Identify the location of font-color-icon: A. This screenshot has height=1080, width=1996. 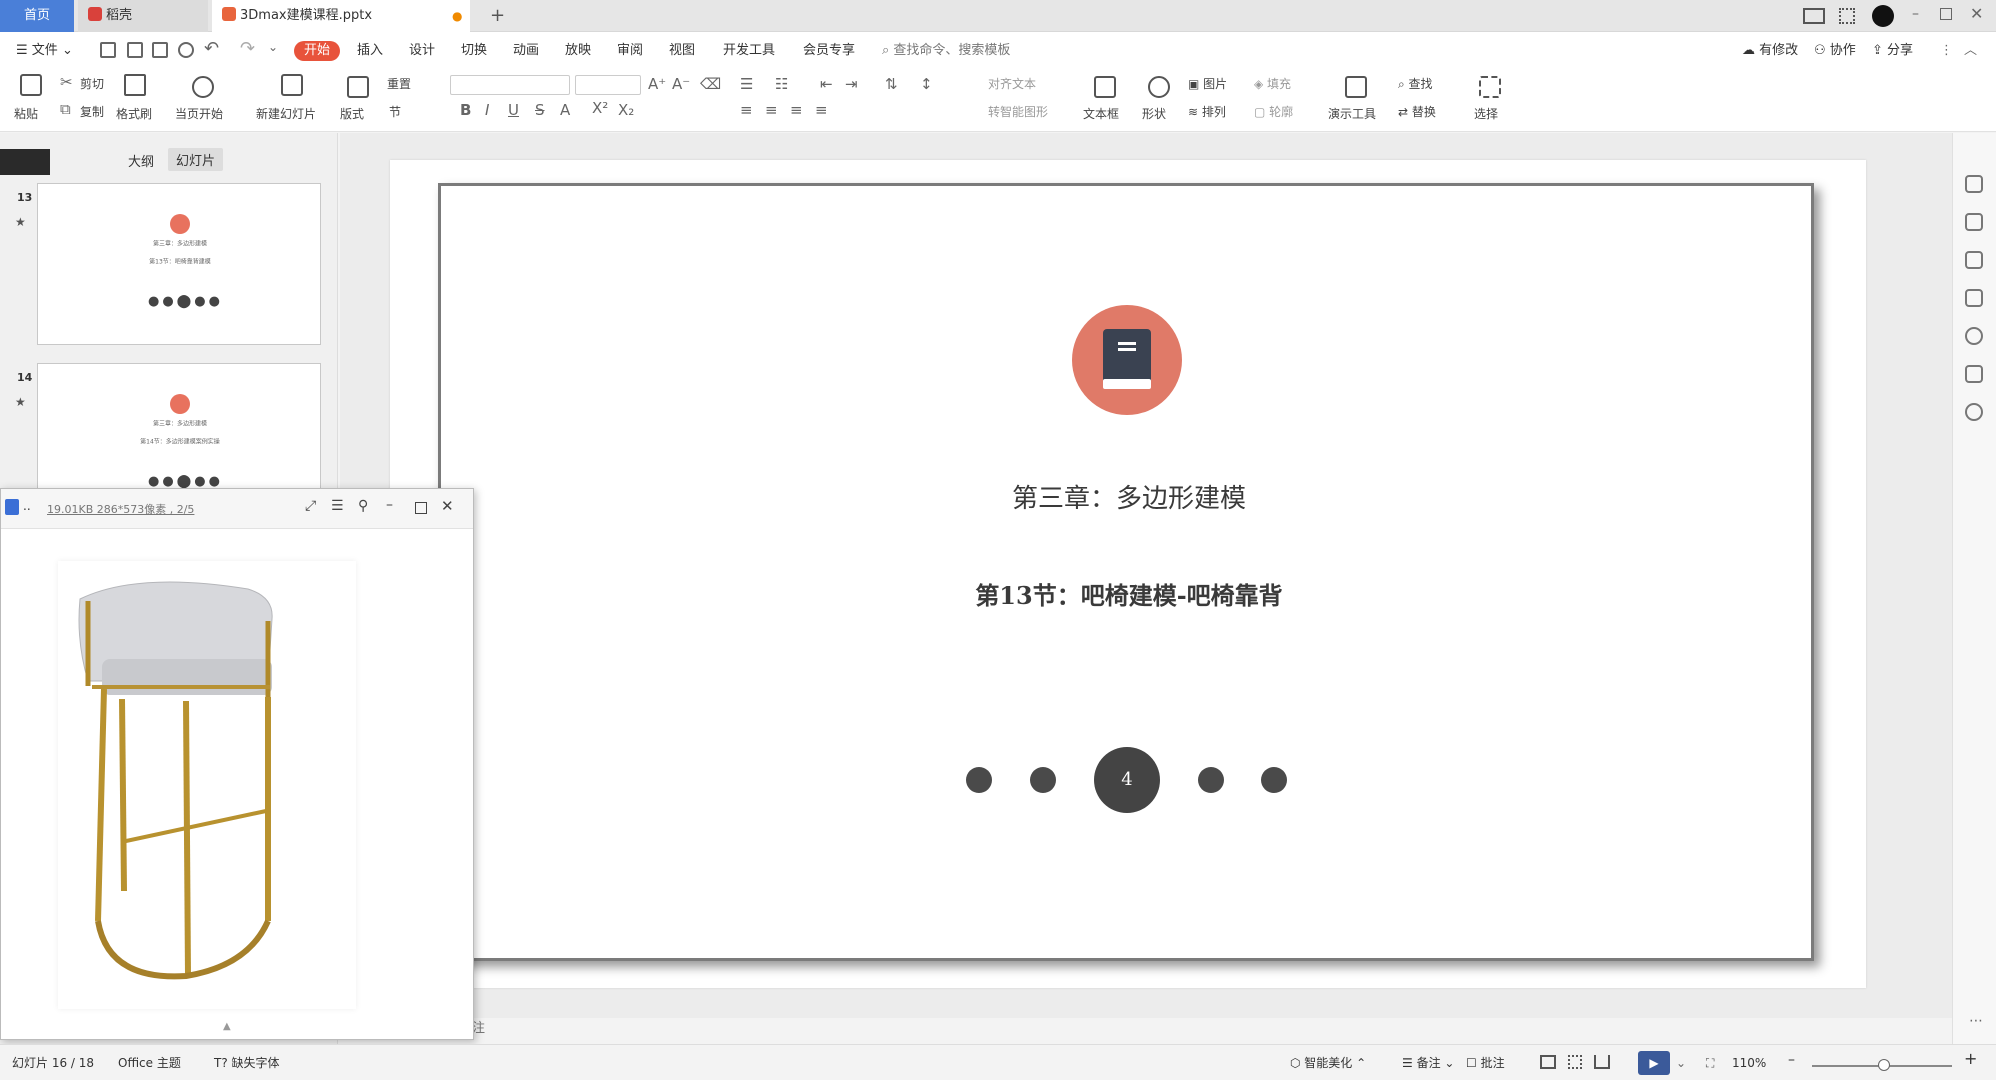
(565, 110).